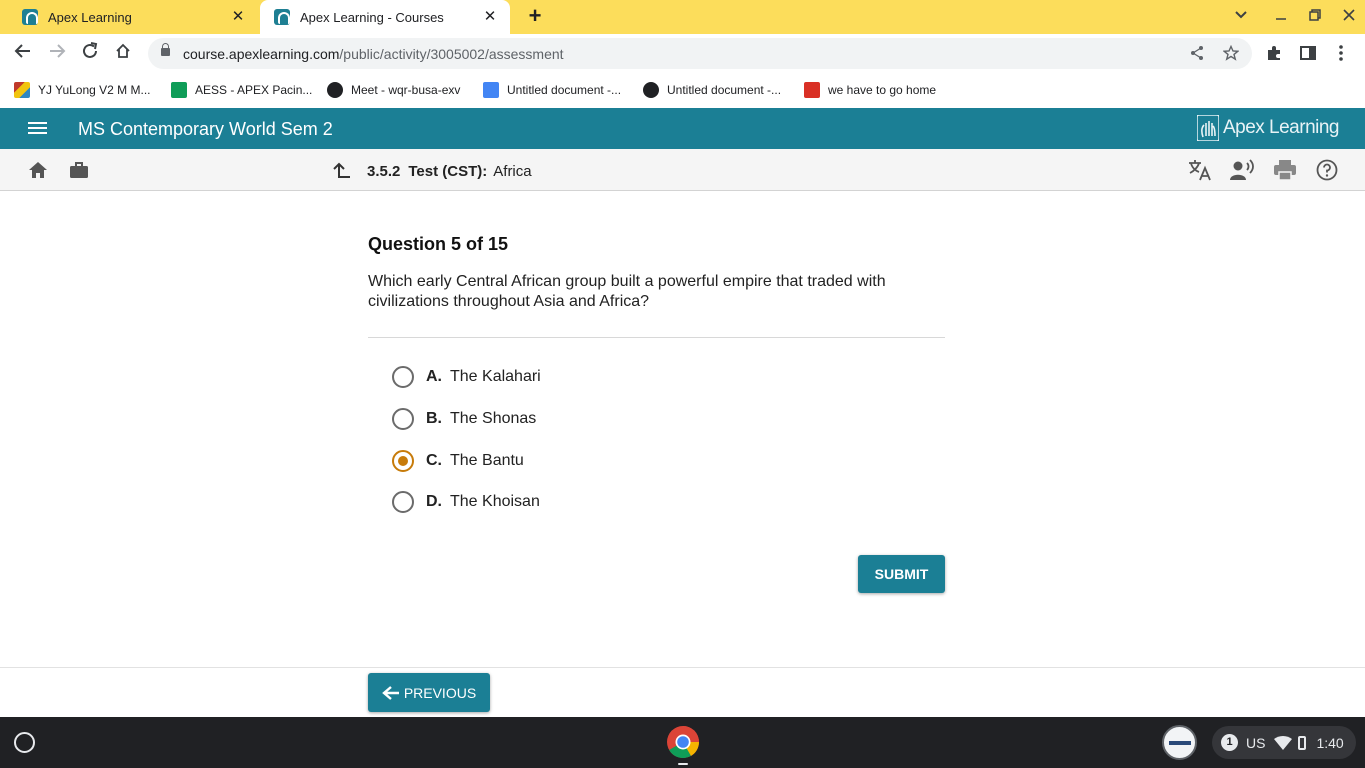 The image size is (1365, 768). Describe the element at coordinates (24, 742) in the screenshot. I see `launcher-icon` at that location.